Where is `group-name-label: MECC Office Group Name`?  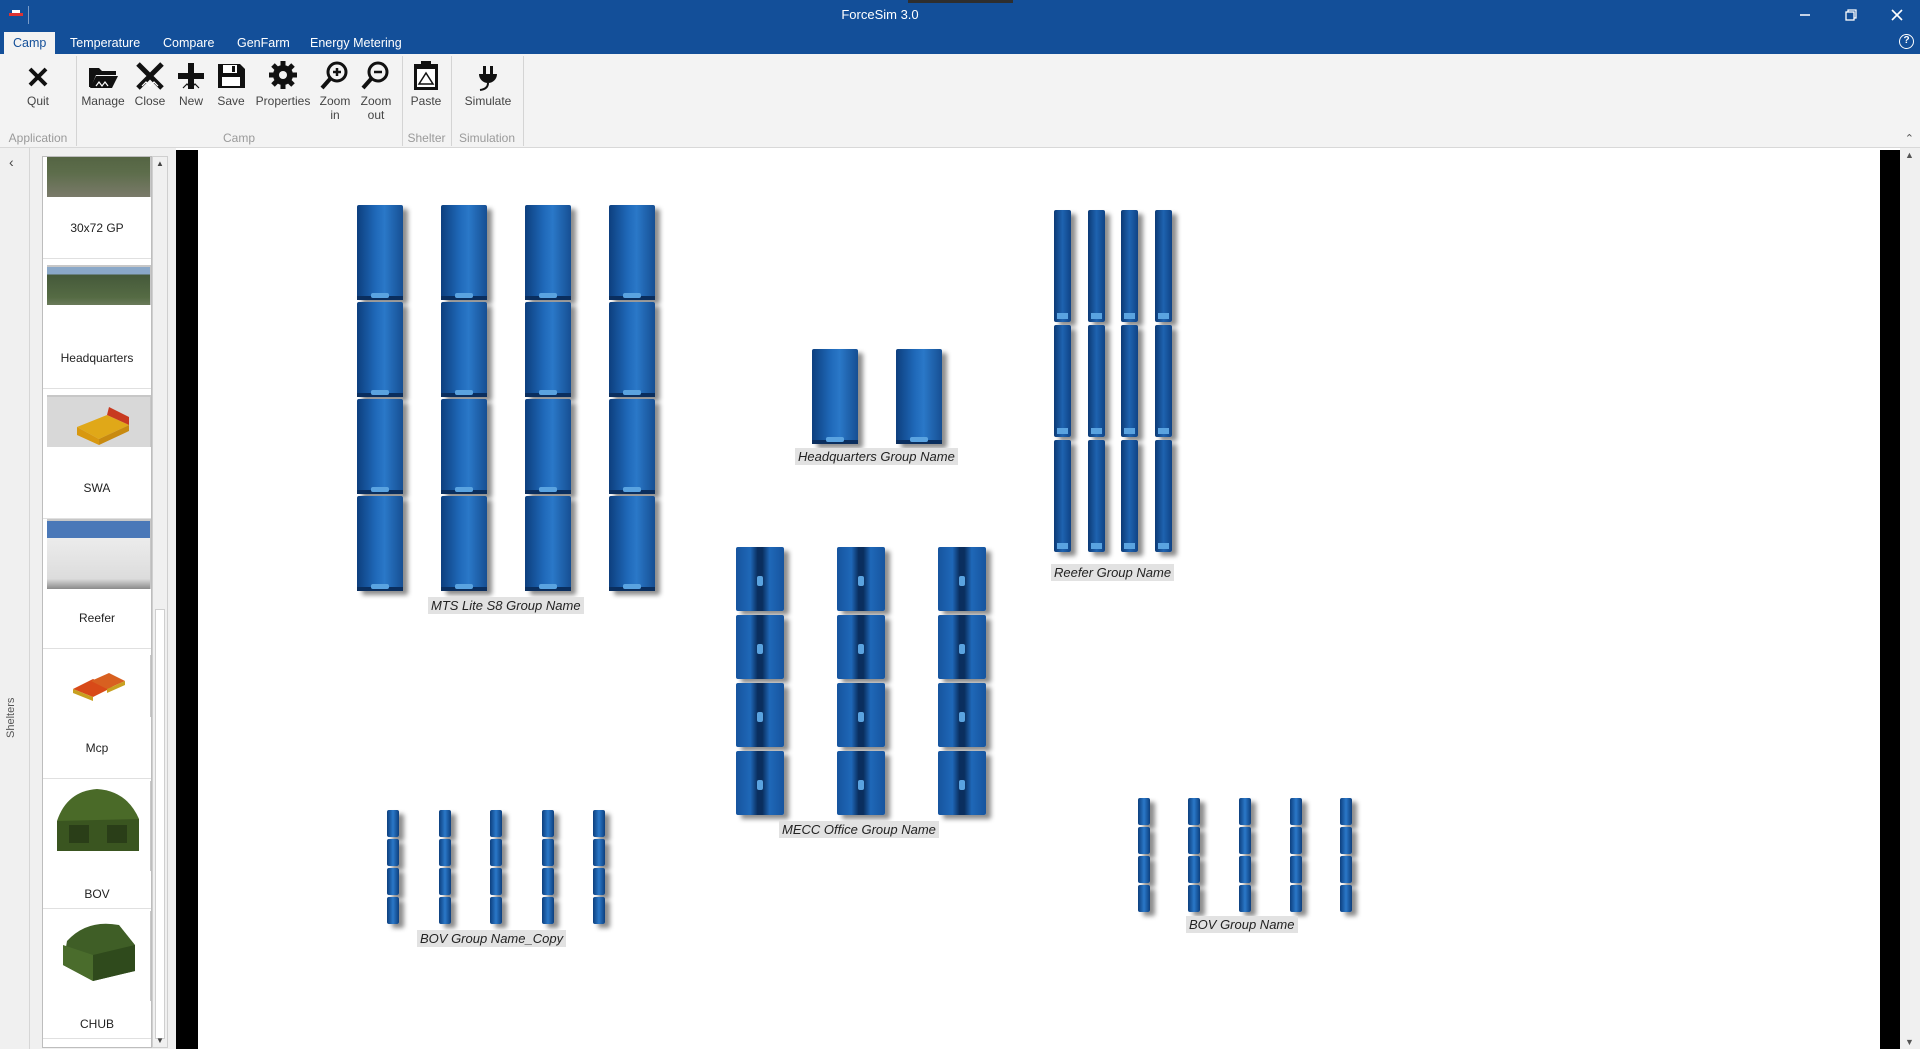
group-name-label: MECC Office Group Name is located at coordinates (859, 829).